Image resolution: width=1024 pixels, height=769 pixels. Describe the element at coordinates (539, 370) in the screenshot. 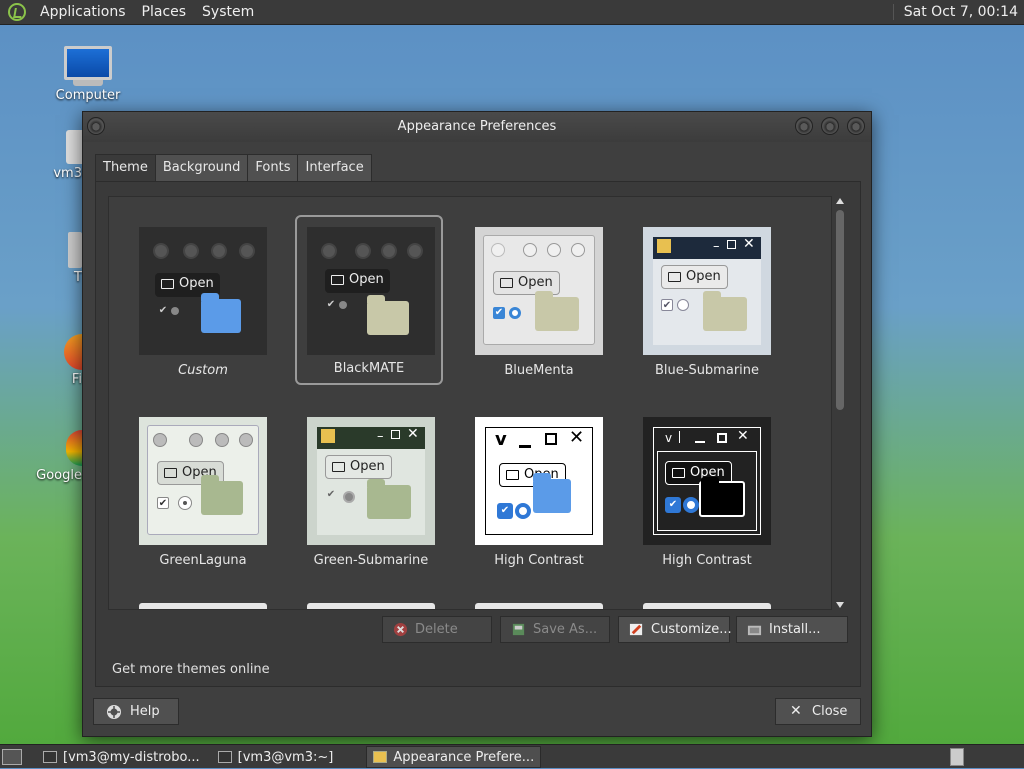

I see `theme-name: BlueMenta` at that location.